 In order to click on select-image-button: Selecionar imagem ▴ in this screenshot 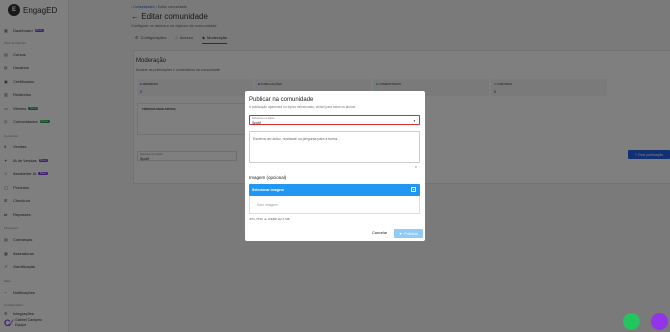, I will do `click(334, 190)`.